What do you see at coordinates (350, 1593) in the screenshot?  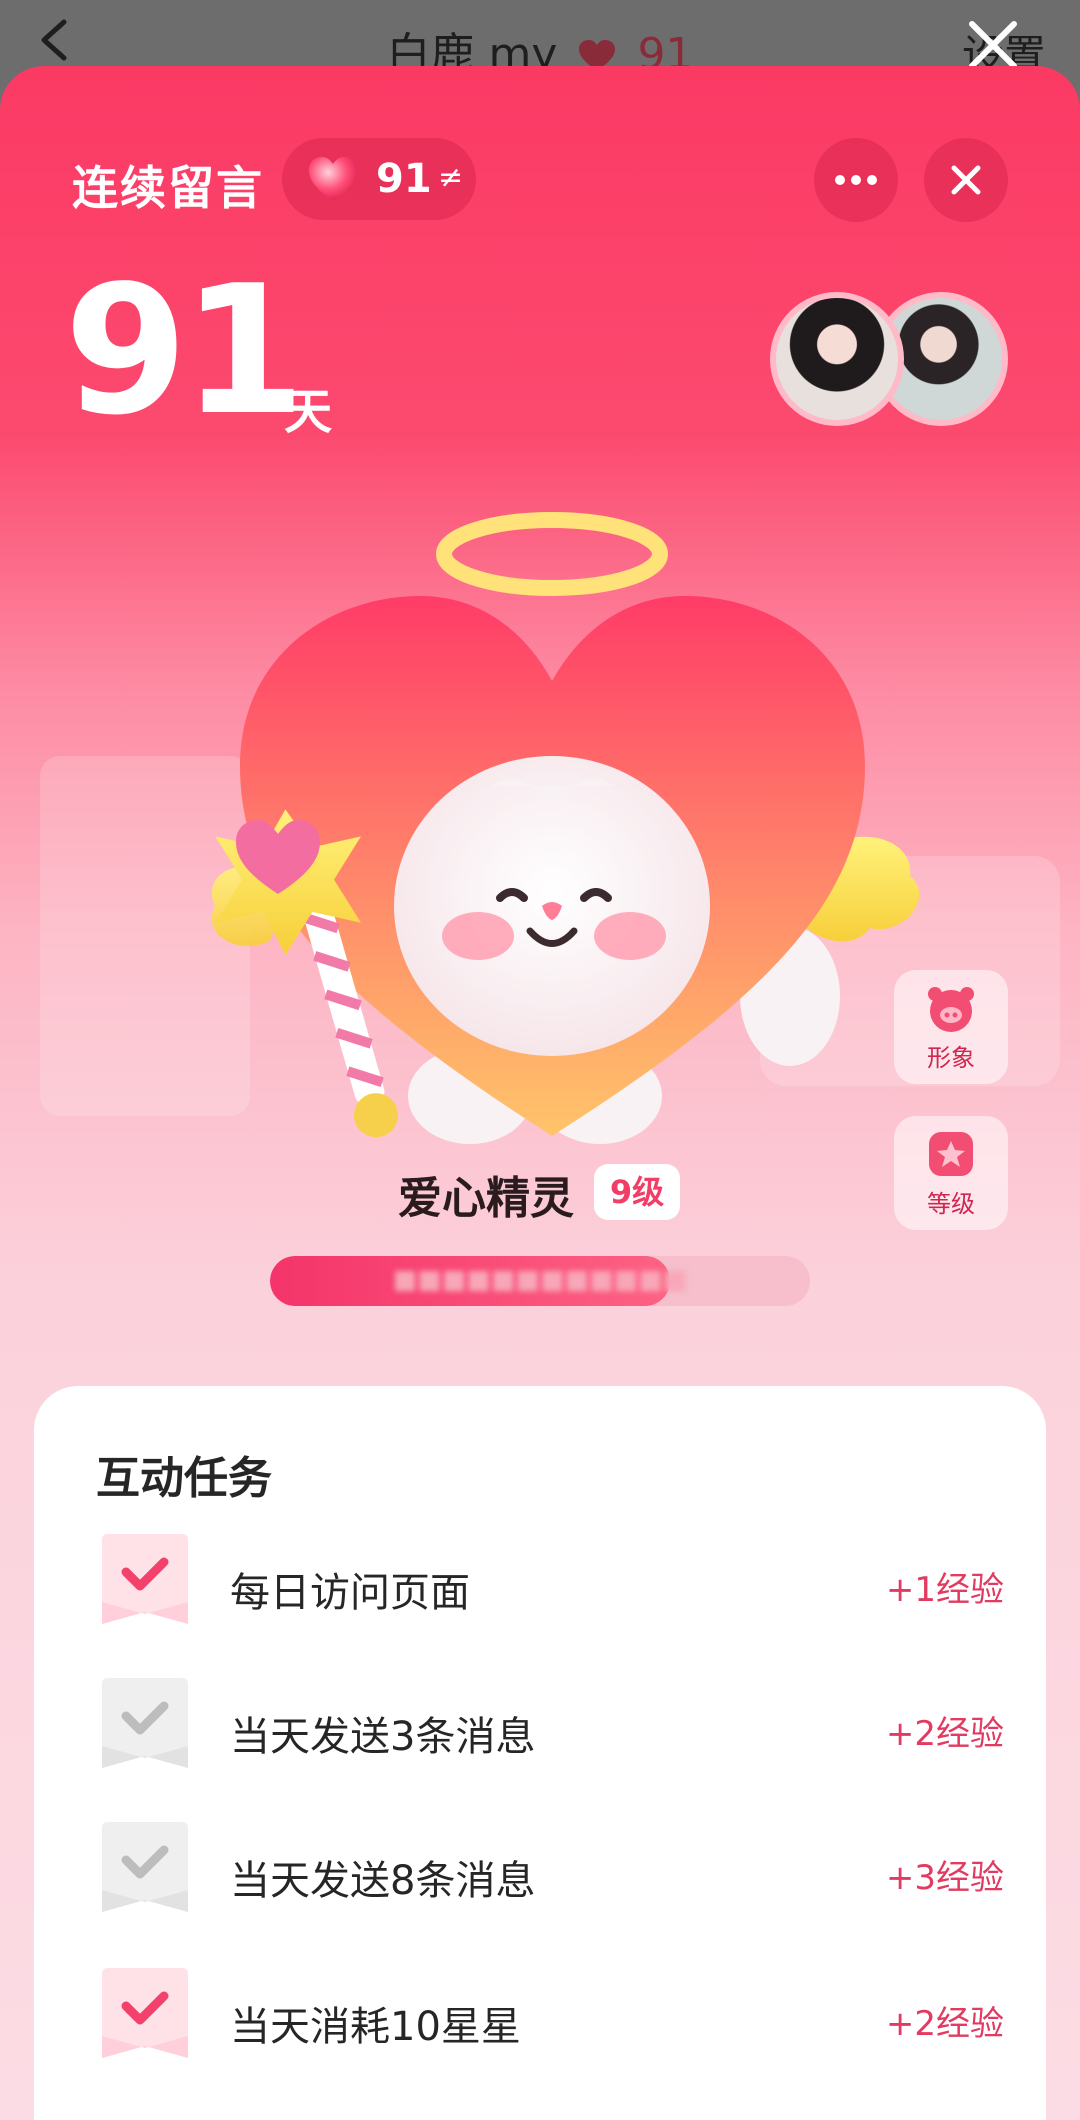 I see `task-label: 每日访问页面` at bounding box center [350, 1593].